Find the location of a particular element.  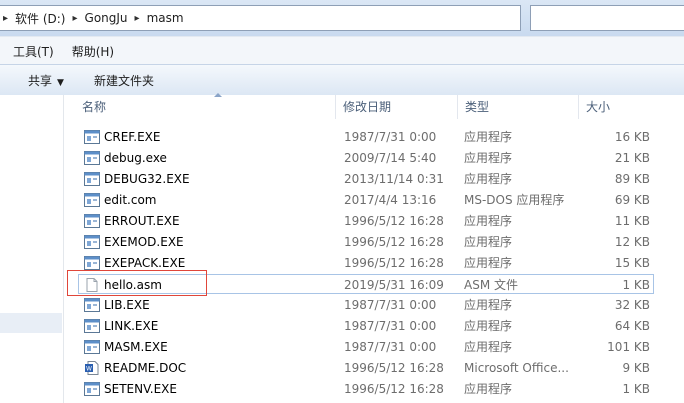

file-size: 15 KB is located at coordinates (632, 263).